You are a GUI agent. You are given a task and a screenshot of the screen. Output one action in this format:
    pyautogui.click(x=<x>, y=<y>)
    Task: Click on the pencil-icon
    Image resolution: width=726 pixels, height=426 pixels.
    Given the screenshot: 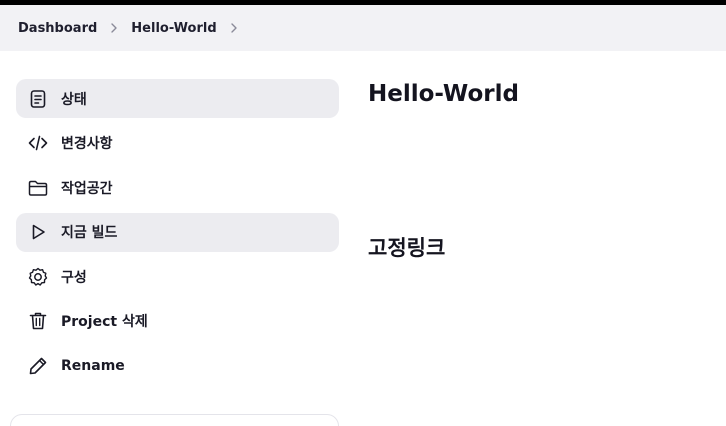 What is the action you would take?
    pyautogui.click(x=38, y=366)
    